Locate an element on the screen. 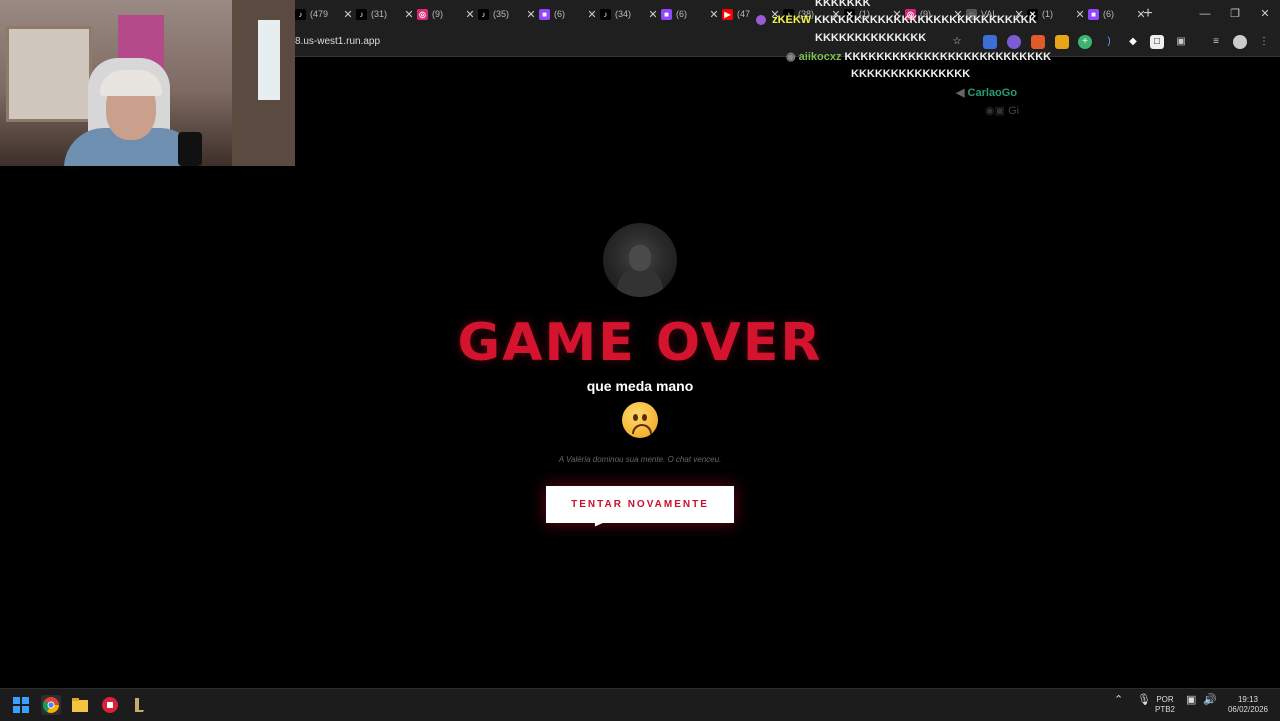  extension-orange-icon is located at coordinates (1038, 42).